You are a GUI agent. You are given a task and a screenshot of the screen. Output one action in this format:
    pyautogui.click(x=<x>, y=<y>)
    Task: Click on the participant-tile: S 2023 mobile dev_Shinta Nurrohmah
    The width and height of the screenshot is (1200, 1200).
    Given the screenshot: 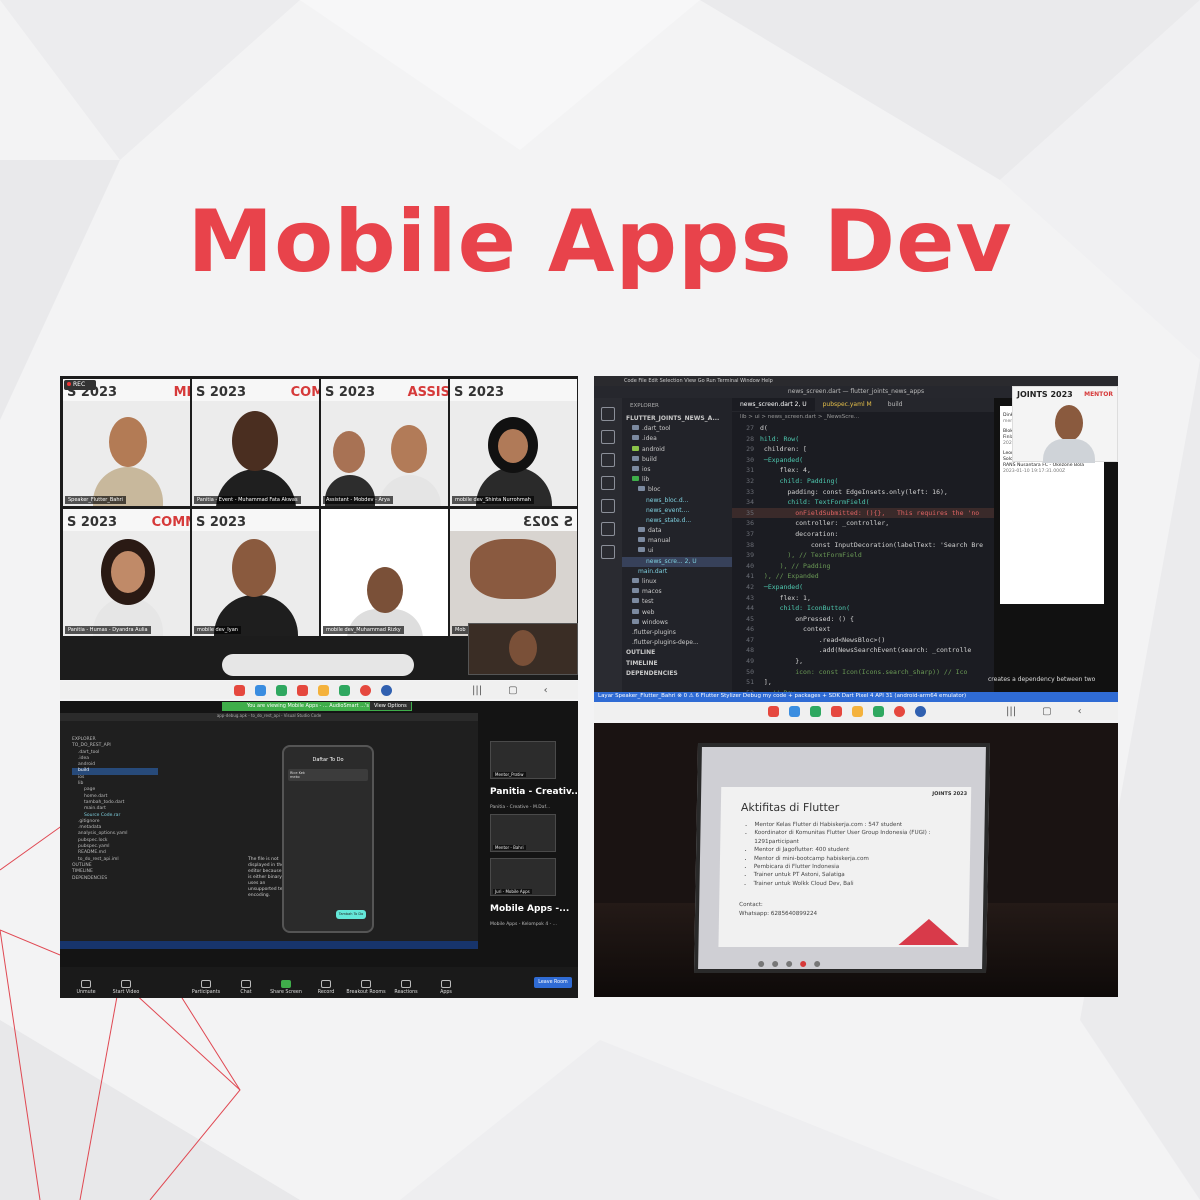 What is the action you would take?
    pyautogui.click(x=513, y=442)
    